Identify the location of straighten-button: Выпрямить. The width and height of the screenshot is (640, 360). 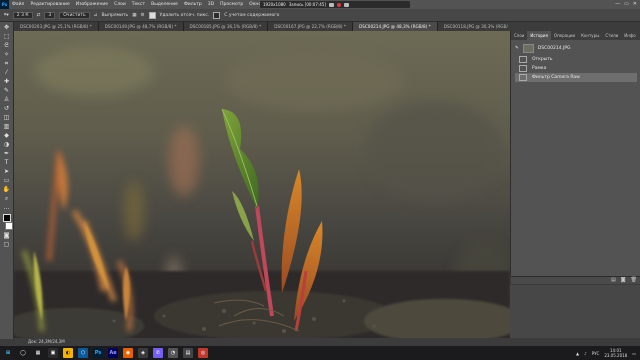
(114, 15).